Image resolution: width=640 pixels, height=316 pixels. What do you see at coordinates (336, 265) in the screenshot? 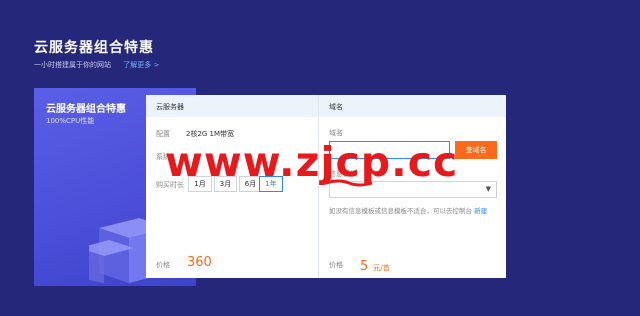
I see `domain-price-label: 价格` at bounding box center [336, 265].